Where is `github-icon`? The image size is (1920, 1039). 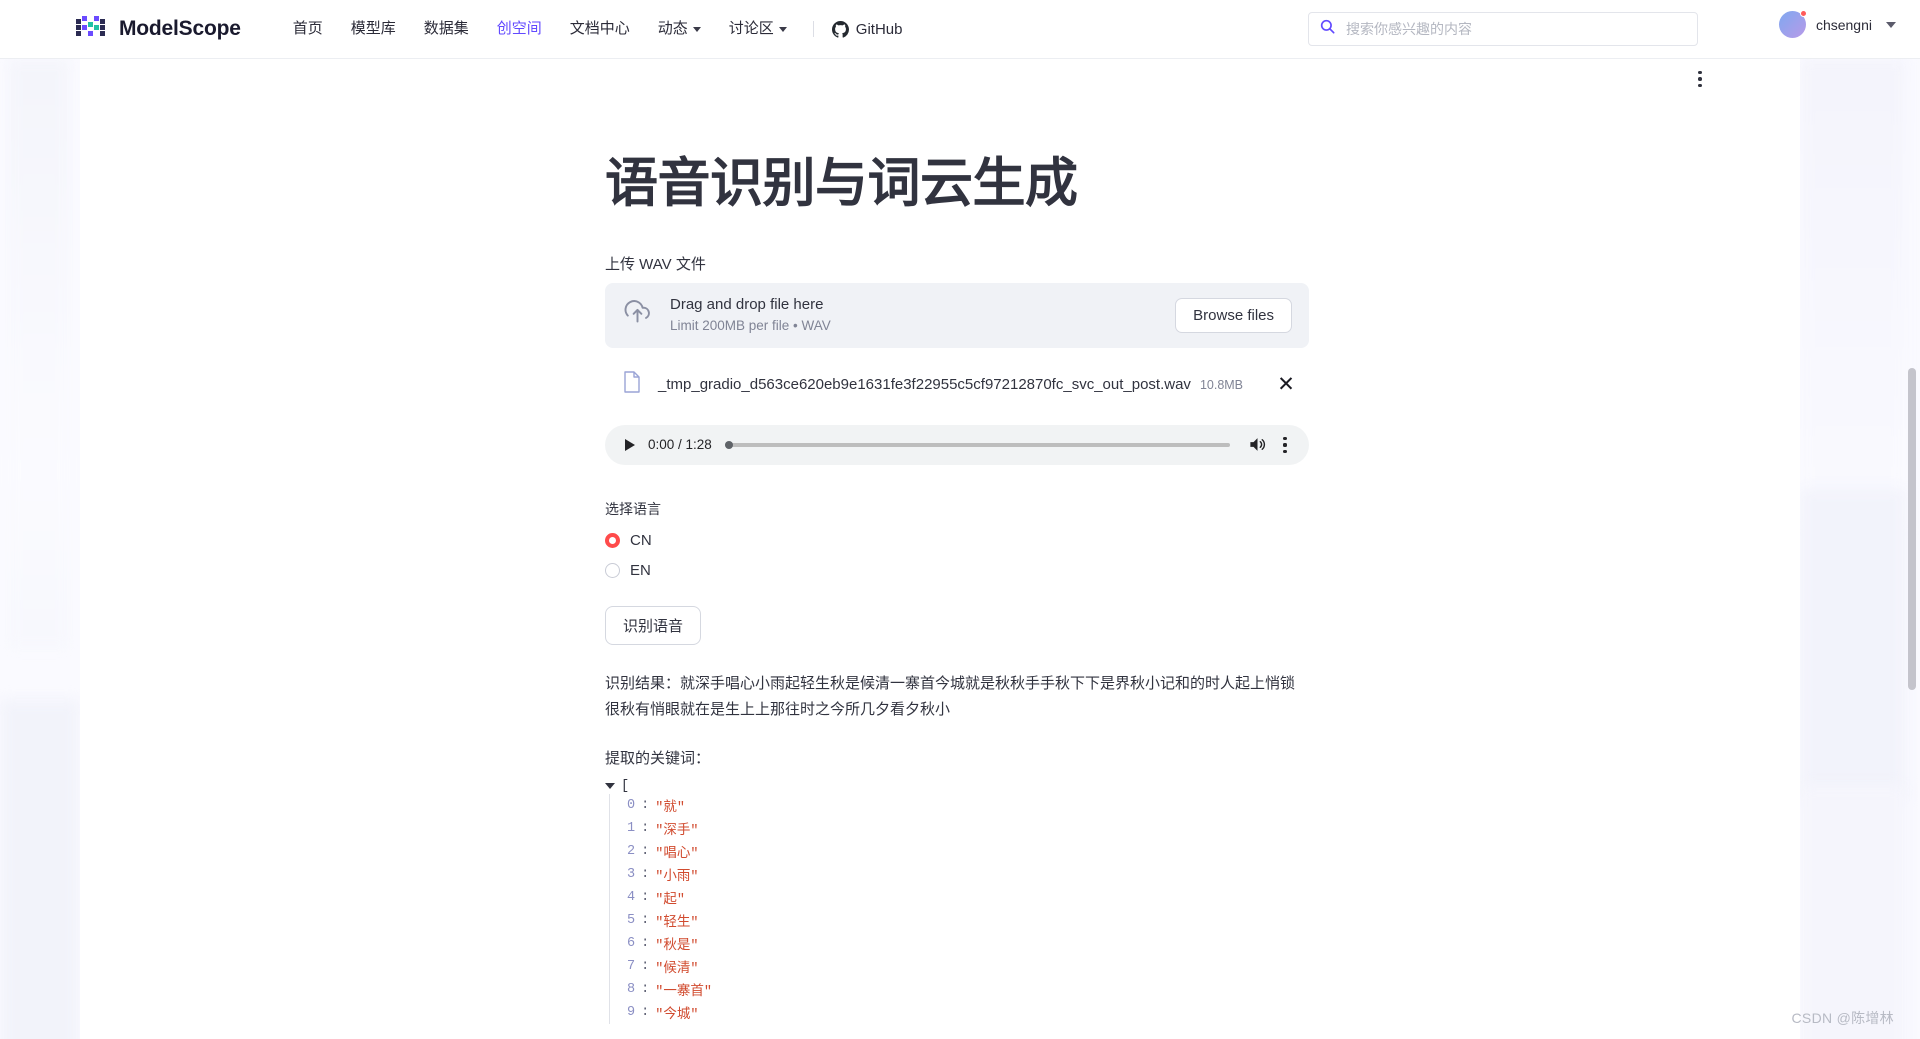 github-icon is located at coordinates (840, 29).